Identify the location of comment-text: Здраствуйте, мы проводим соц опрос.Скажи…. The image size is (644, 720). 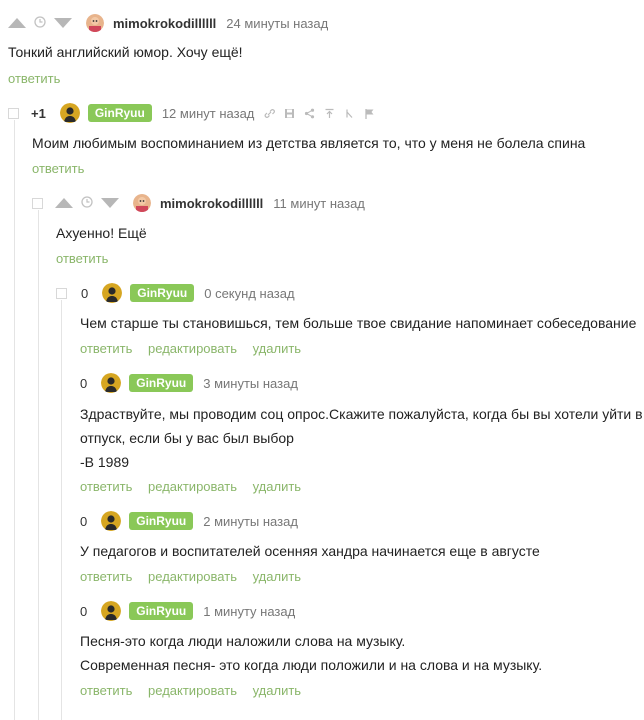
(361, 438).